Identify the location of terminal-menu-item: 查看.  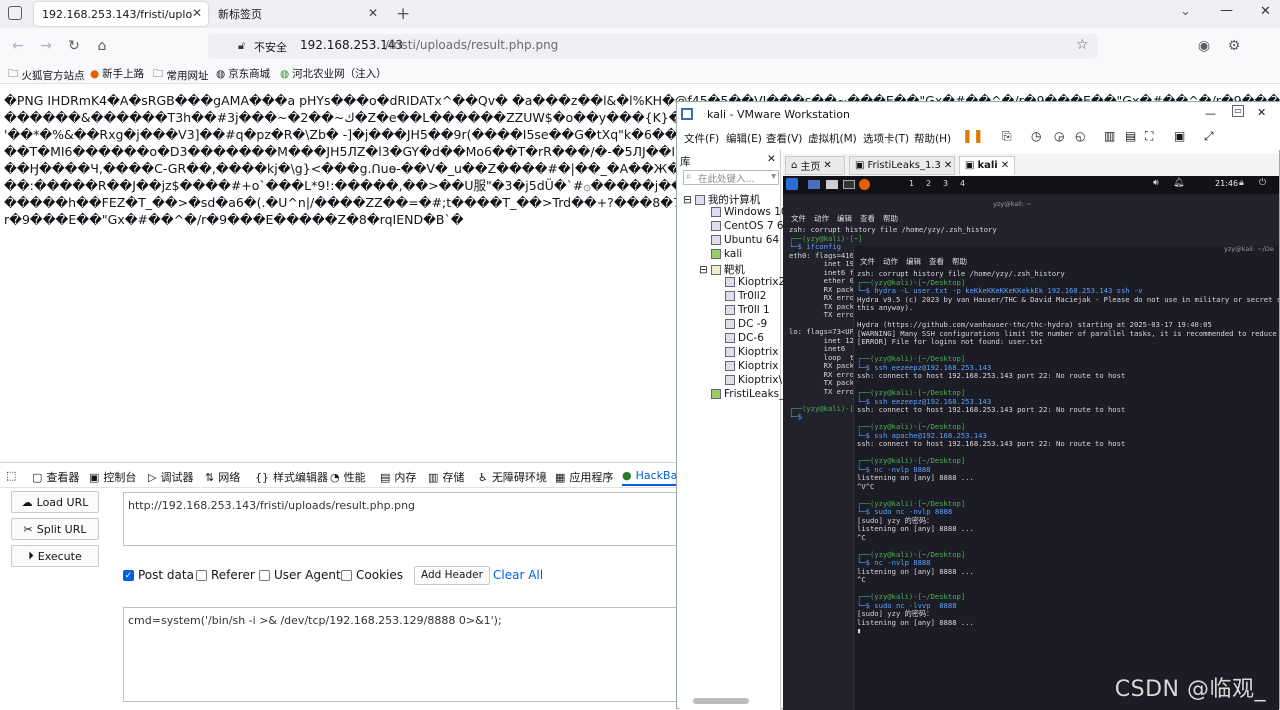
(867, 218).